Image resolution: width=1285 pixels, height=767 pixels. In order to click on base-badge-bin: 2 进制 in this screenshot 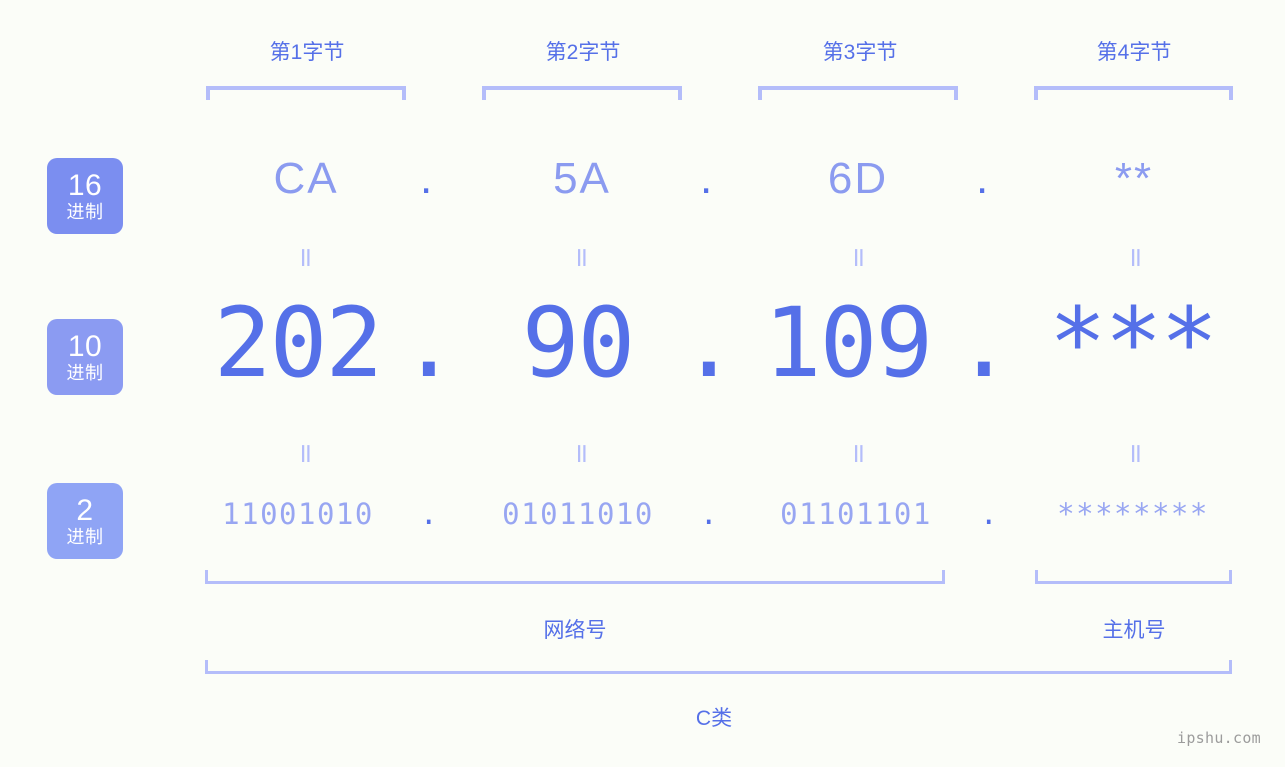, I will do `click(85, 521)`.